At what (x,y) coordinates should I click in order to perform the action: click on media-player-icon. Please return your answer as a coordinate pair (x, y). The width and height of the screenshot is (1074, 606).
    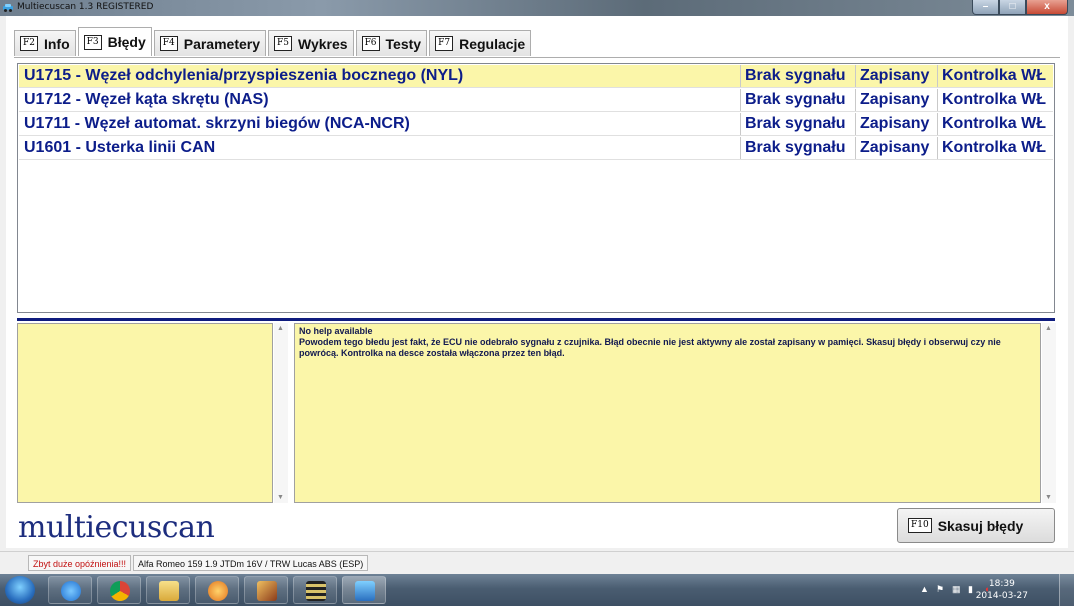
    Looking at the image, I should click on (218, 591).